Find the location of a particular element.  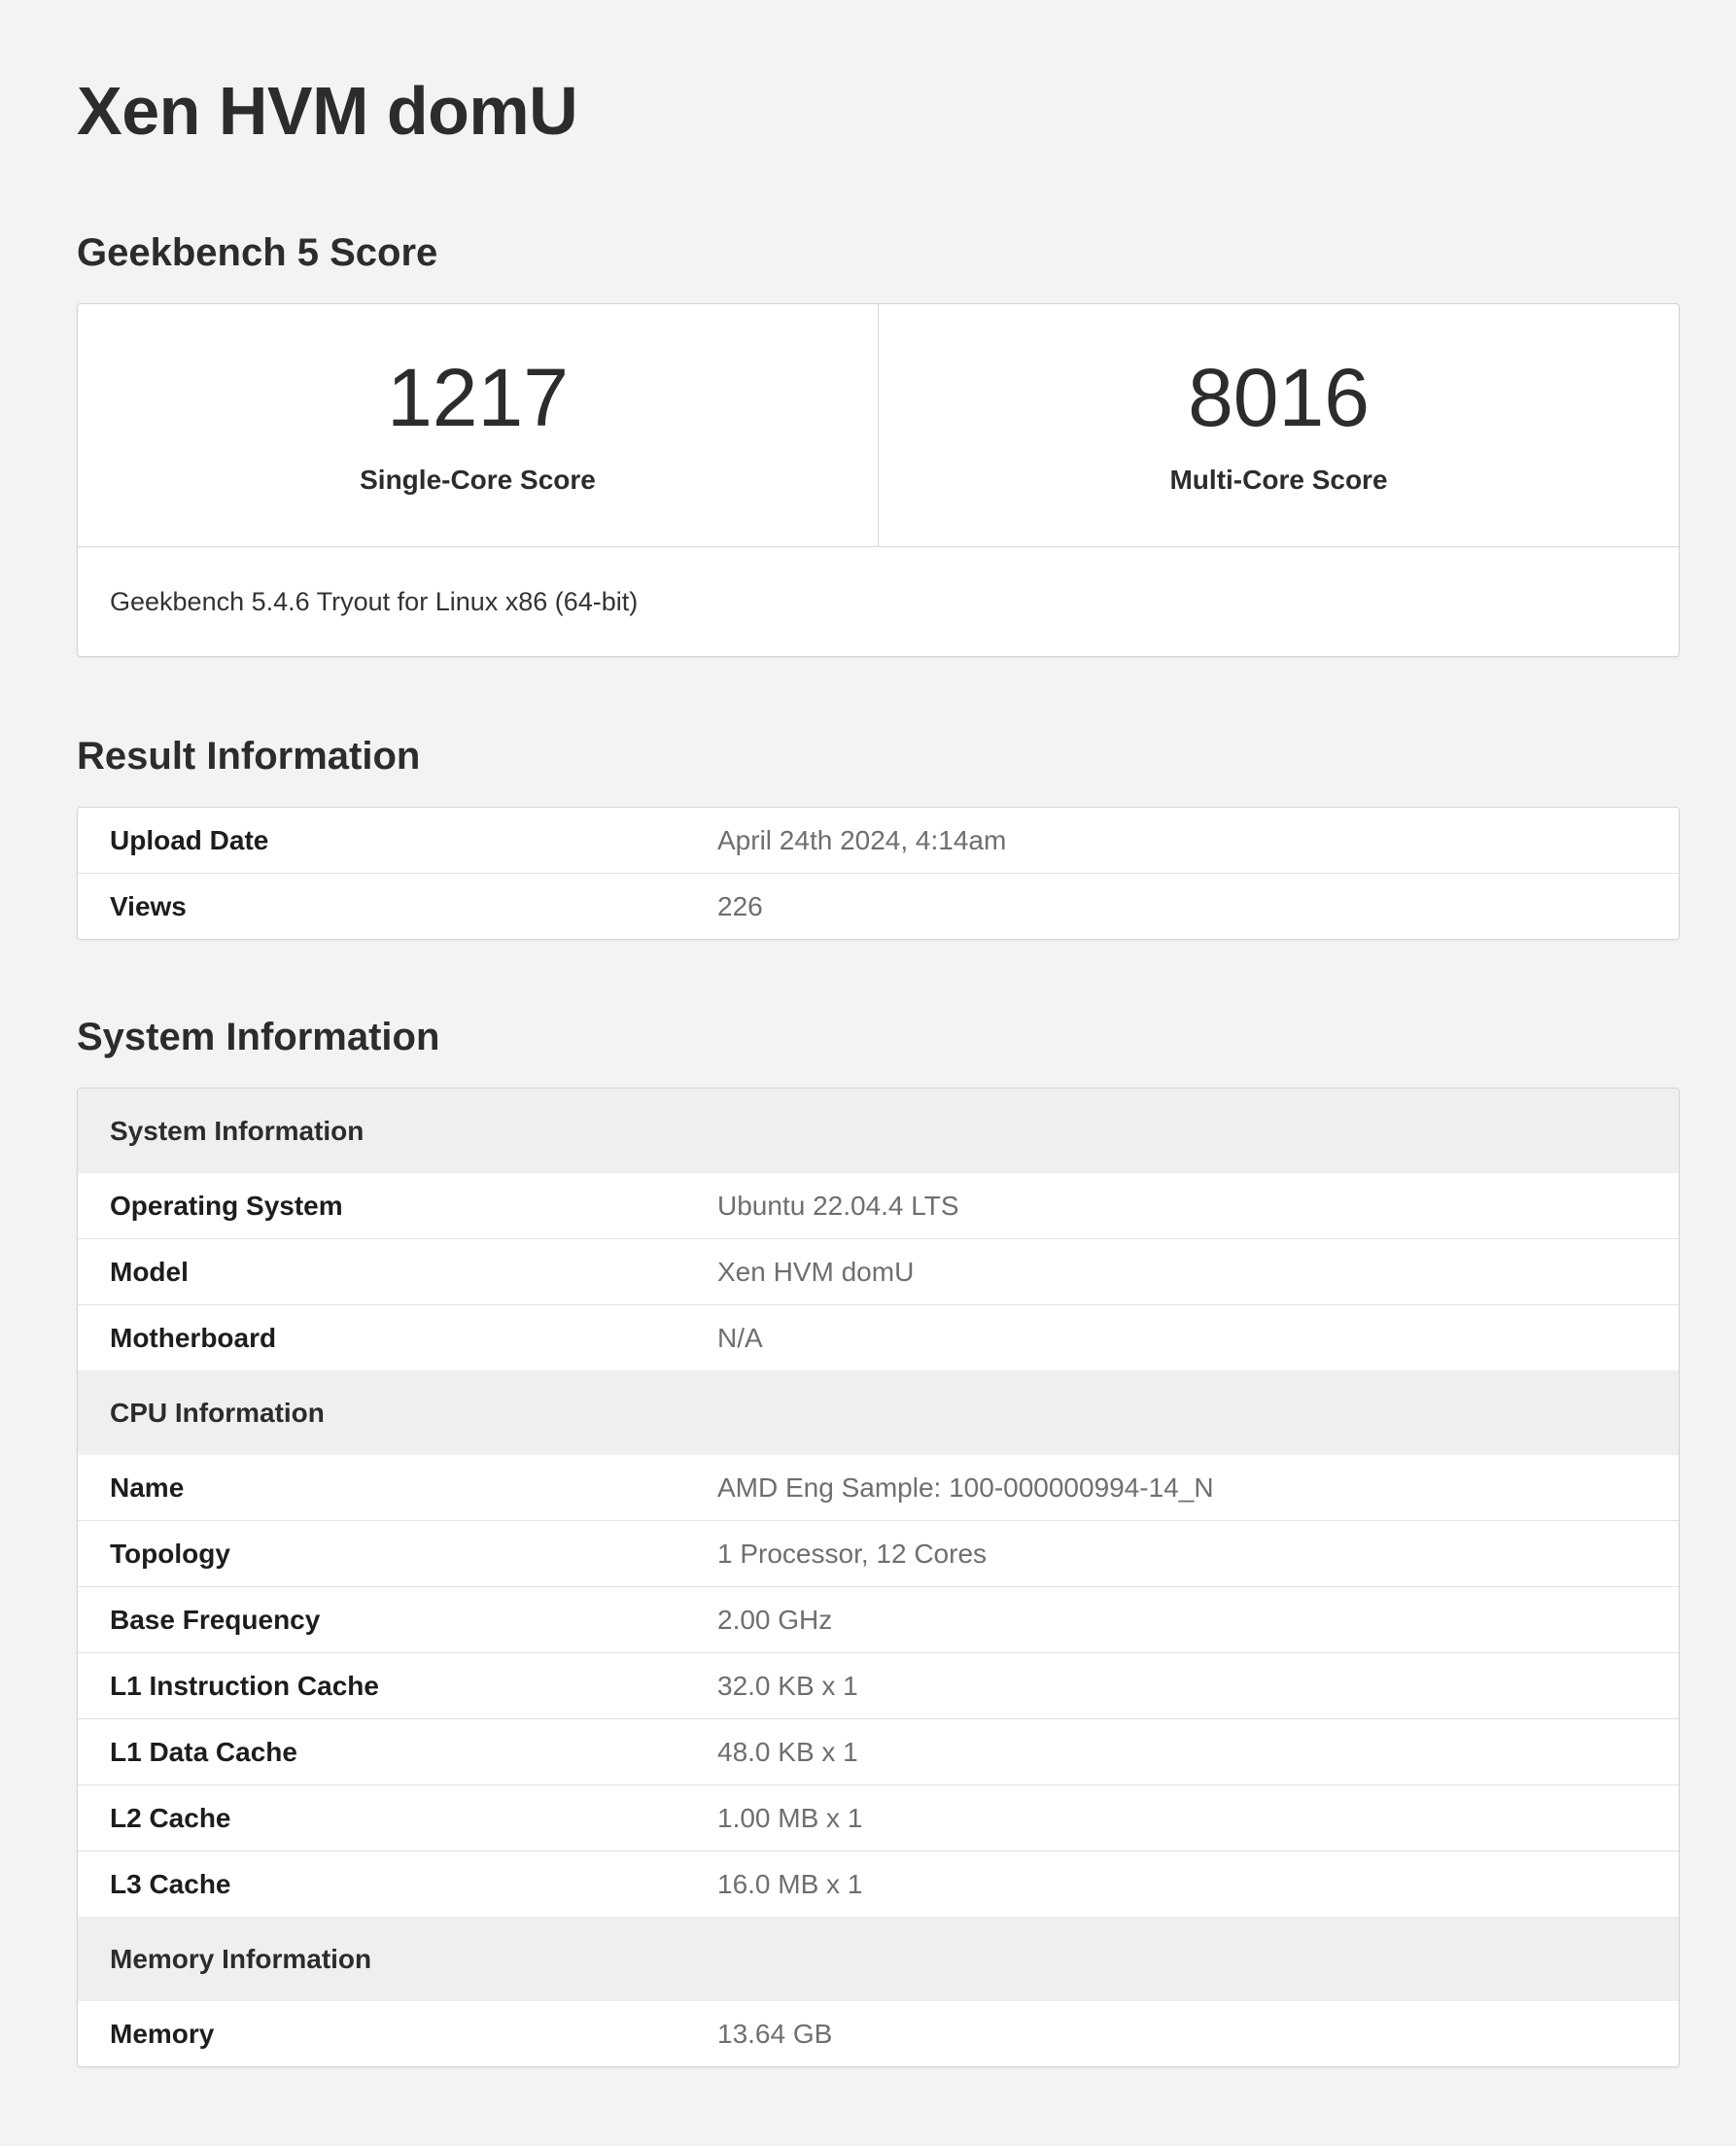

l3-cache-value: 16.0 MB x 1 is located at coordinates (790, 1884).